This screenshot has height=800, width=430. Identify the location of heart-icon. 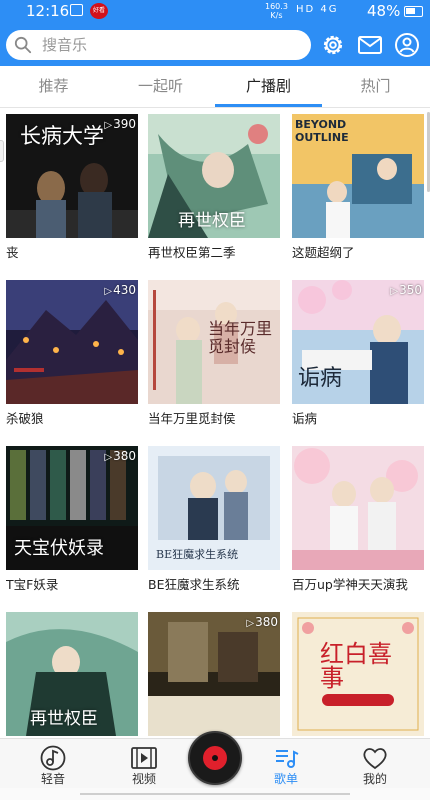
(375, 759).